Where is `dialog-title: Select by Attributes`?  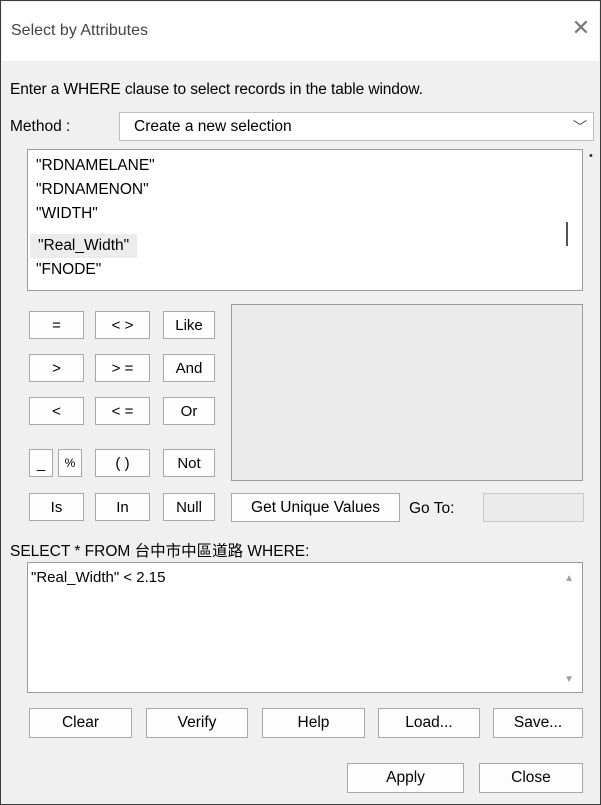 dialog-title: Select by Attributes is located at coordinates (79, 30).